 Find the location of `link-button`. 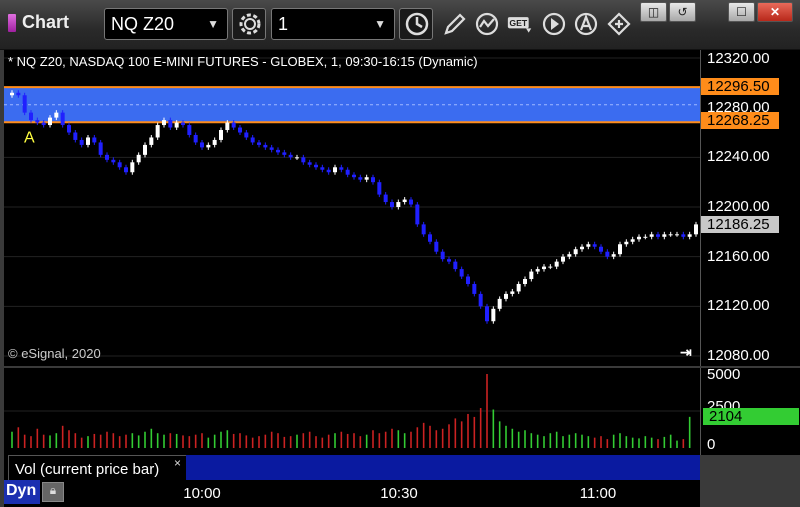

link-button is located at coordinates (619, 24).